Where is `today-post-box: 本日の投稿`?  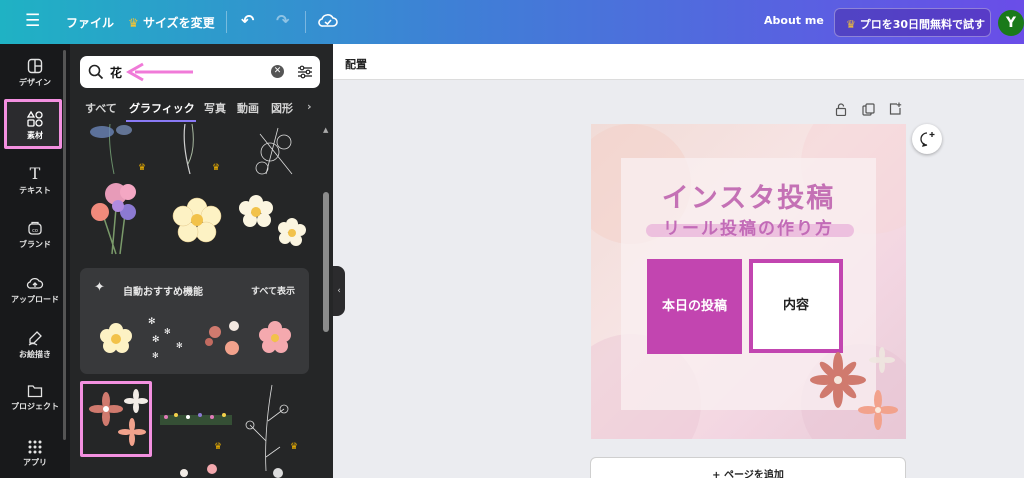
today-post-box: 本日の投稿 is located at coordinates (694, 306).